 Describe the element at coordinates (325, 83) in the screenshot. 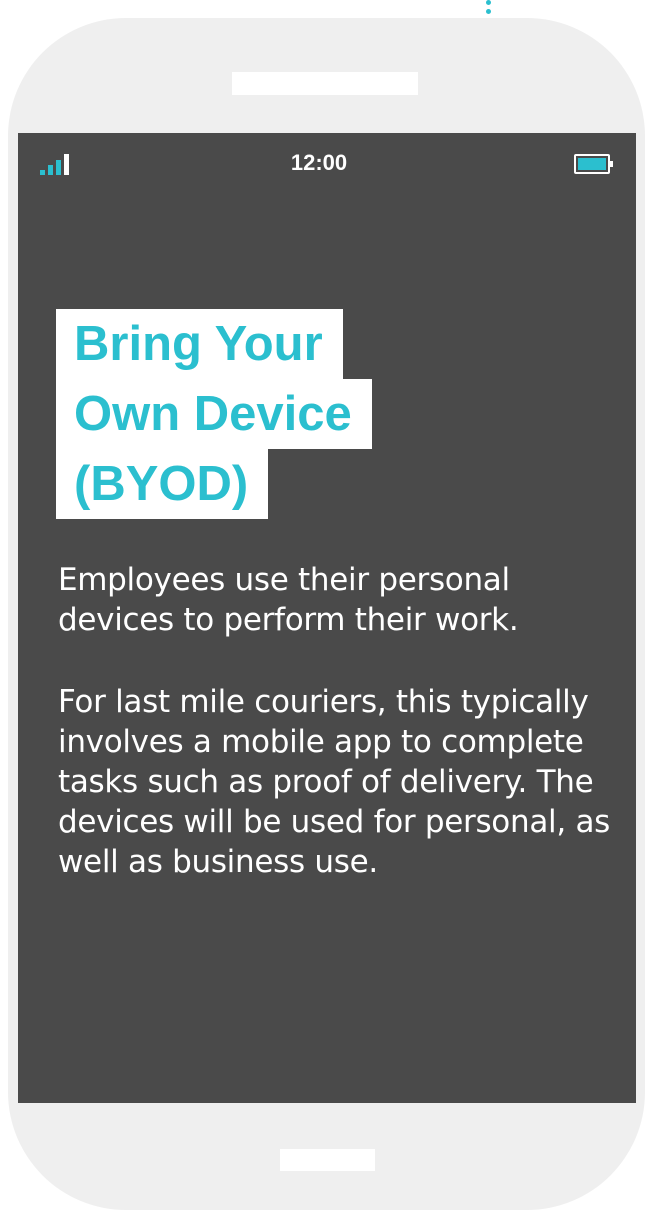

I see `speaker-grille` at that location.